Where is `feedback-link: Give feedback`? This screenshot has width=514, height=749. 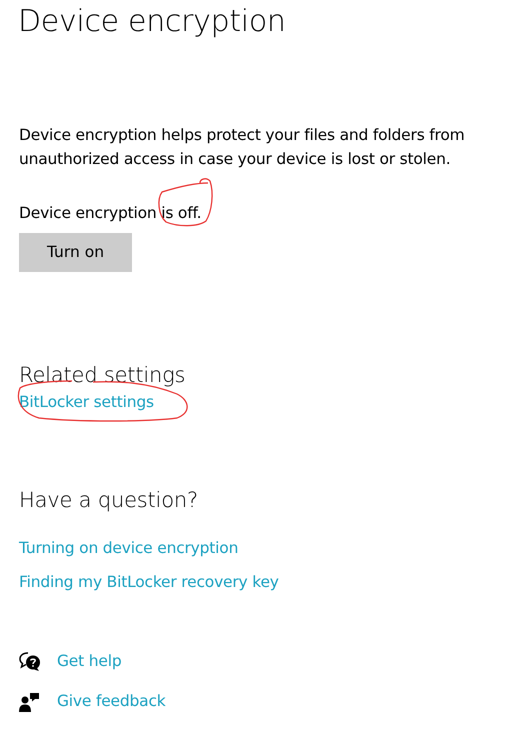
feedback-link: Give feedback is located at coordinates (111, 702).